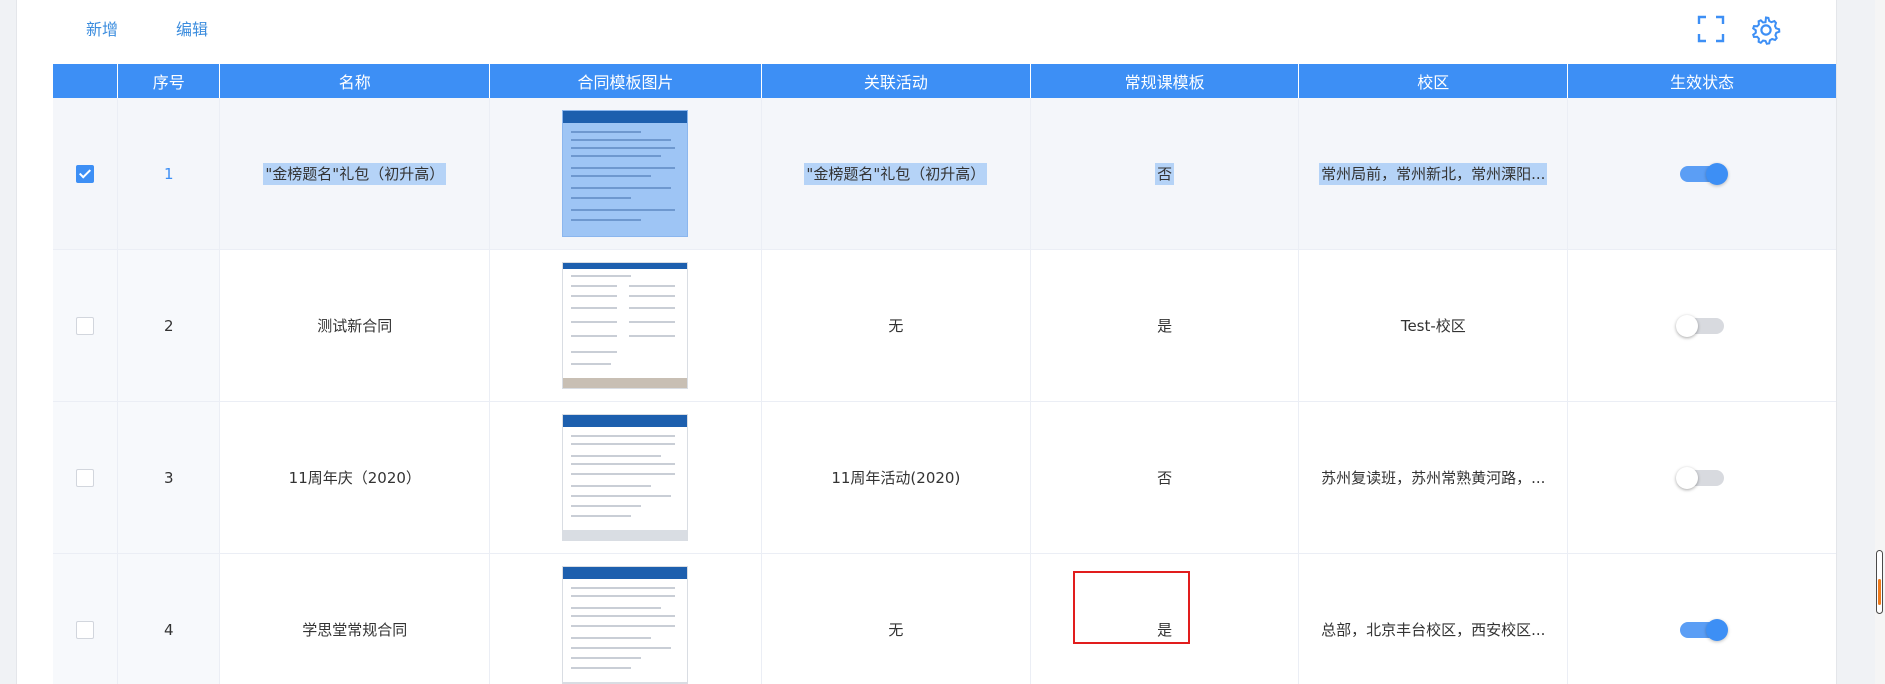 The height and width of the screenshot is (684, 1885). I want to click on header-select, so click(86, 81).